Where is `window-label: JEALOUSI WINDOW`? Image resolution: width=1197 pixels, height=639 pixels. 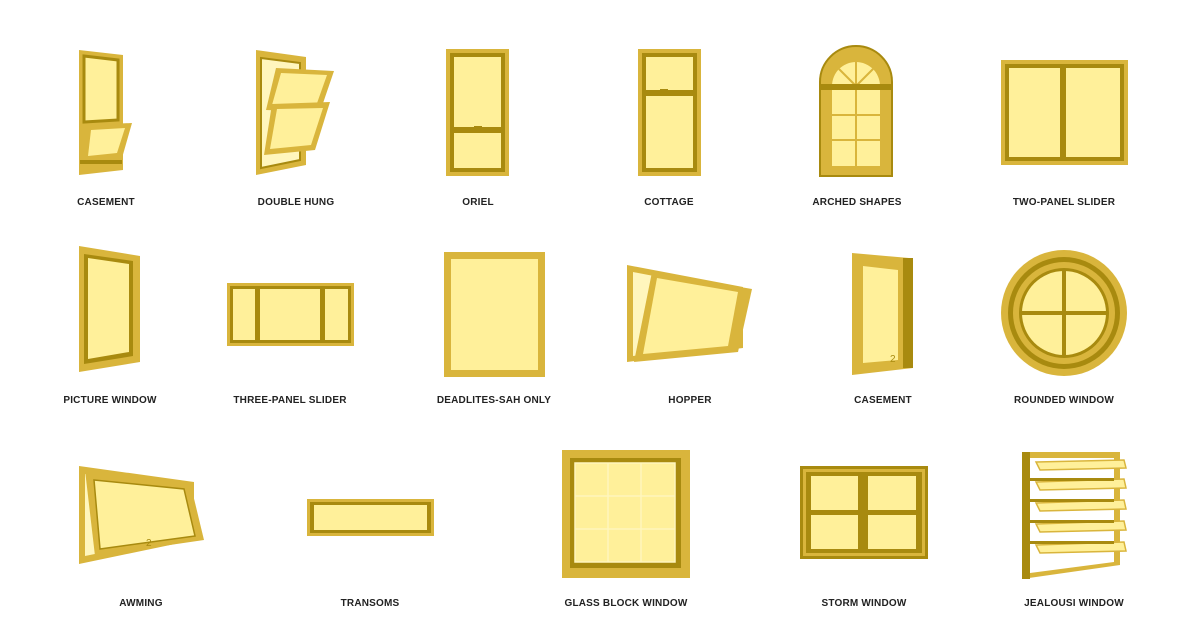
window-label: JEALOUSI WINDOW is located at coordinates (1074, 603).